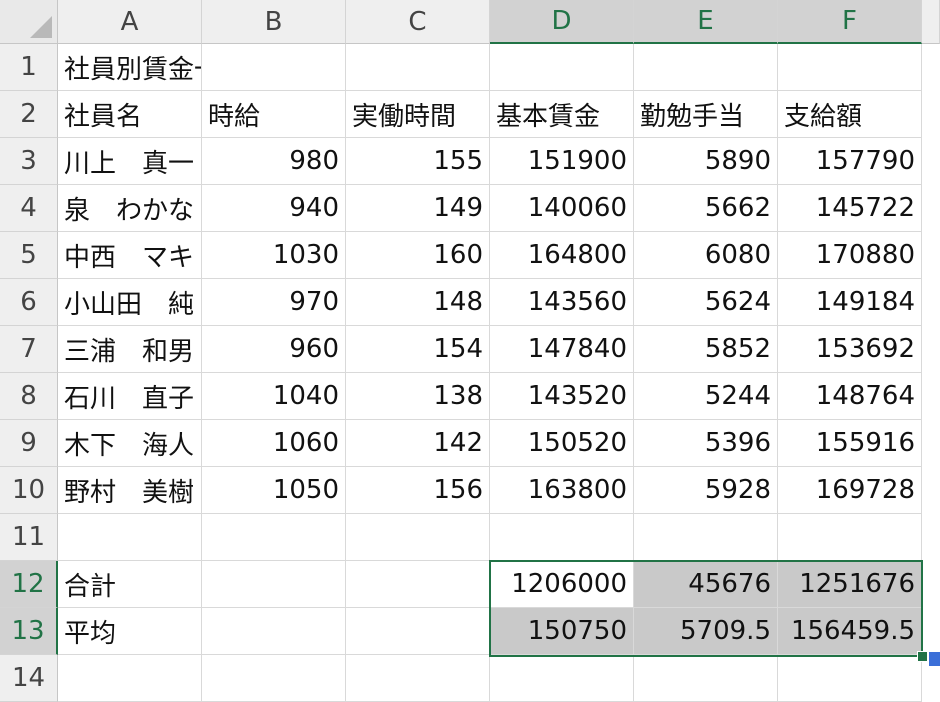 The width and height of the screenshot is (940, 702). What do you see at coordinates (706, 490) in the screenshot?
I see `cell-E10: 5928` at bounding box center [706, 490].